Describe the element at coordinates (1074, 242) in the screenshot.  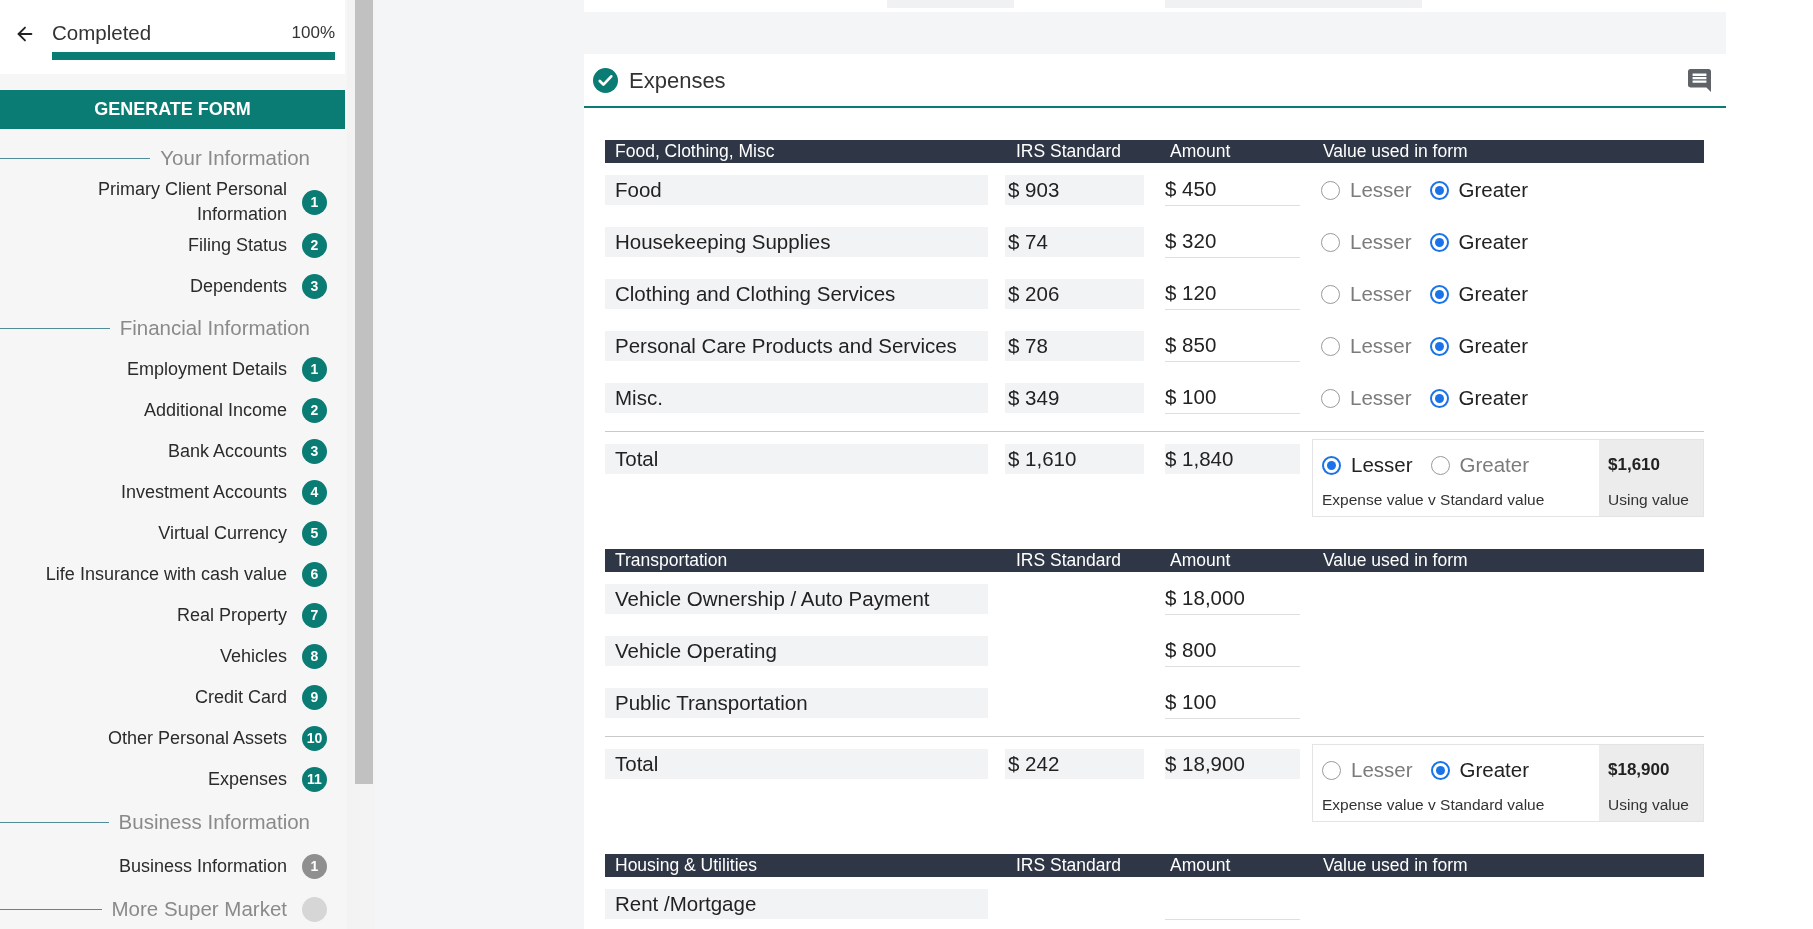
I see `irs-standard-cell: $ 74` at that location.